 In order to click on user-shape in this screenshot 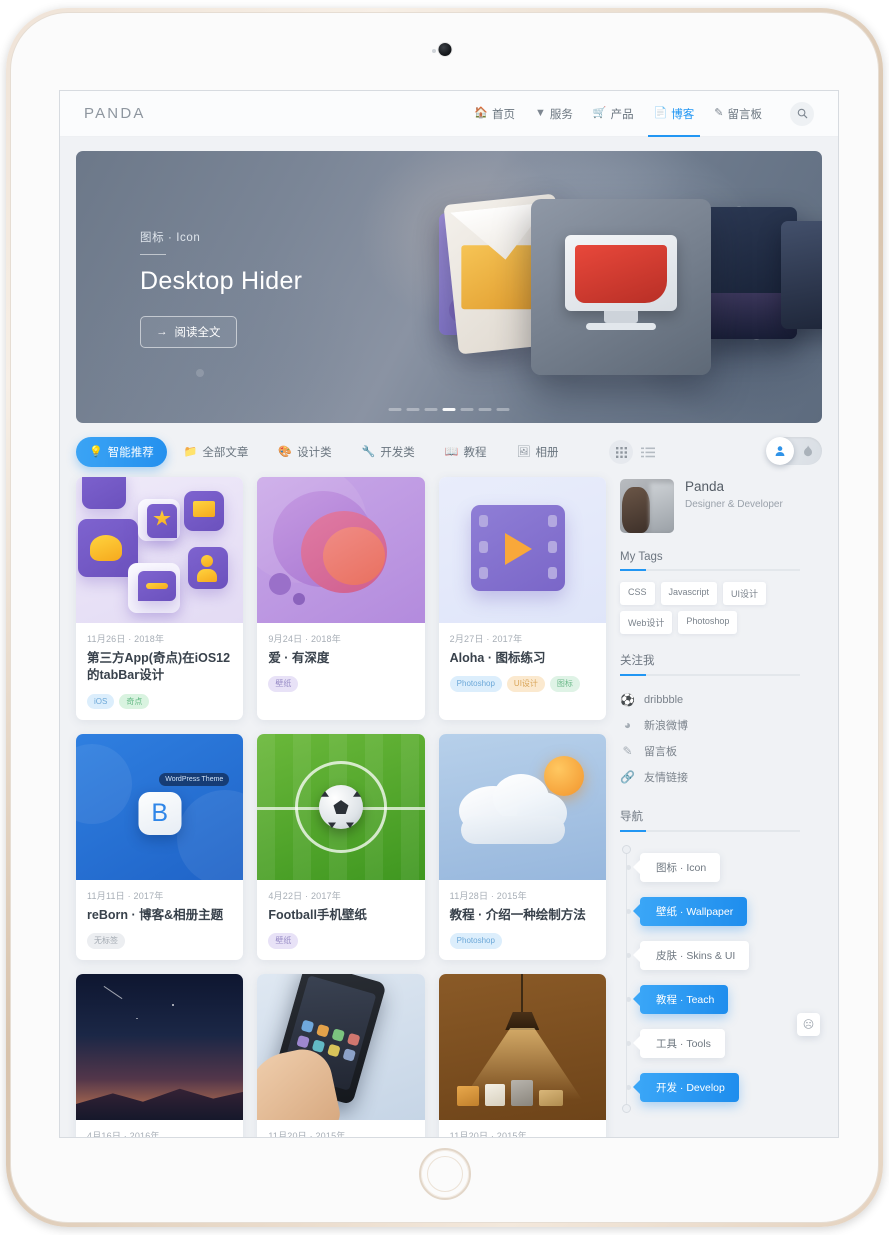, I will do `click(207, 575)`.